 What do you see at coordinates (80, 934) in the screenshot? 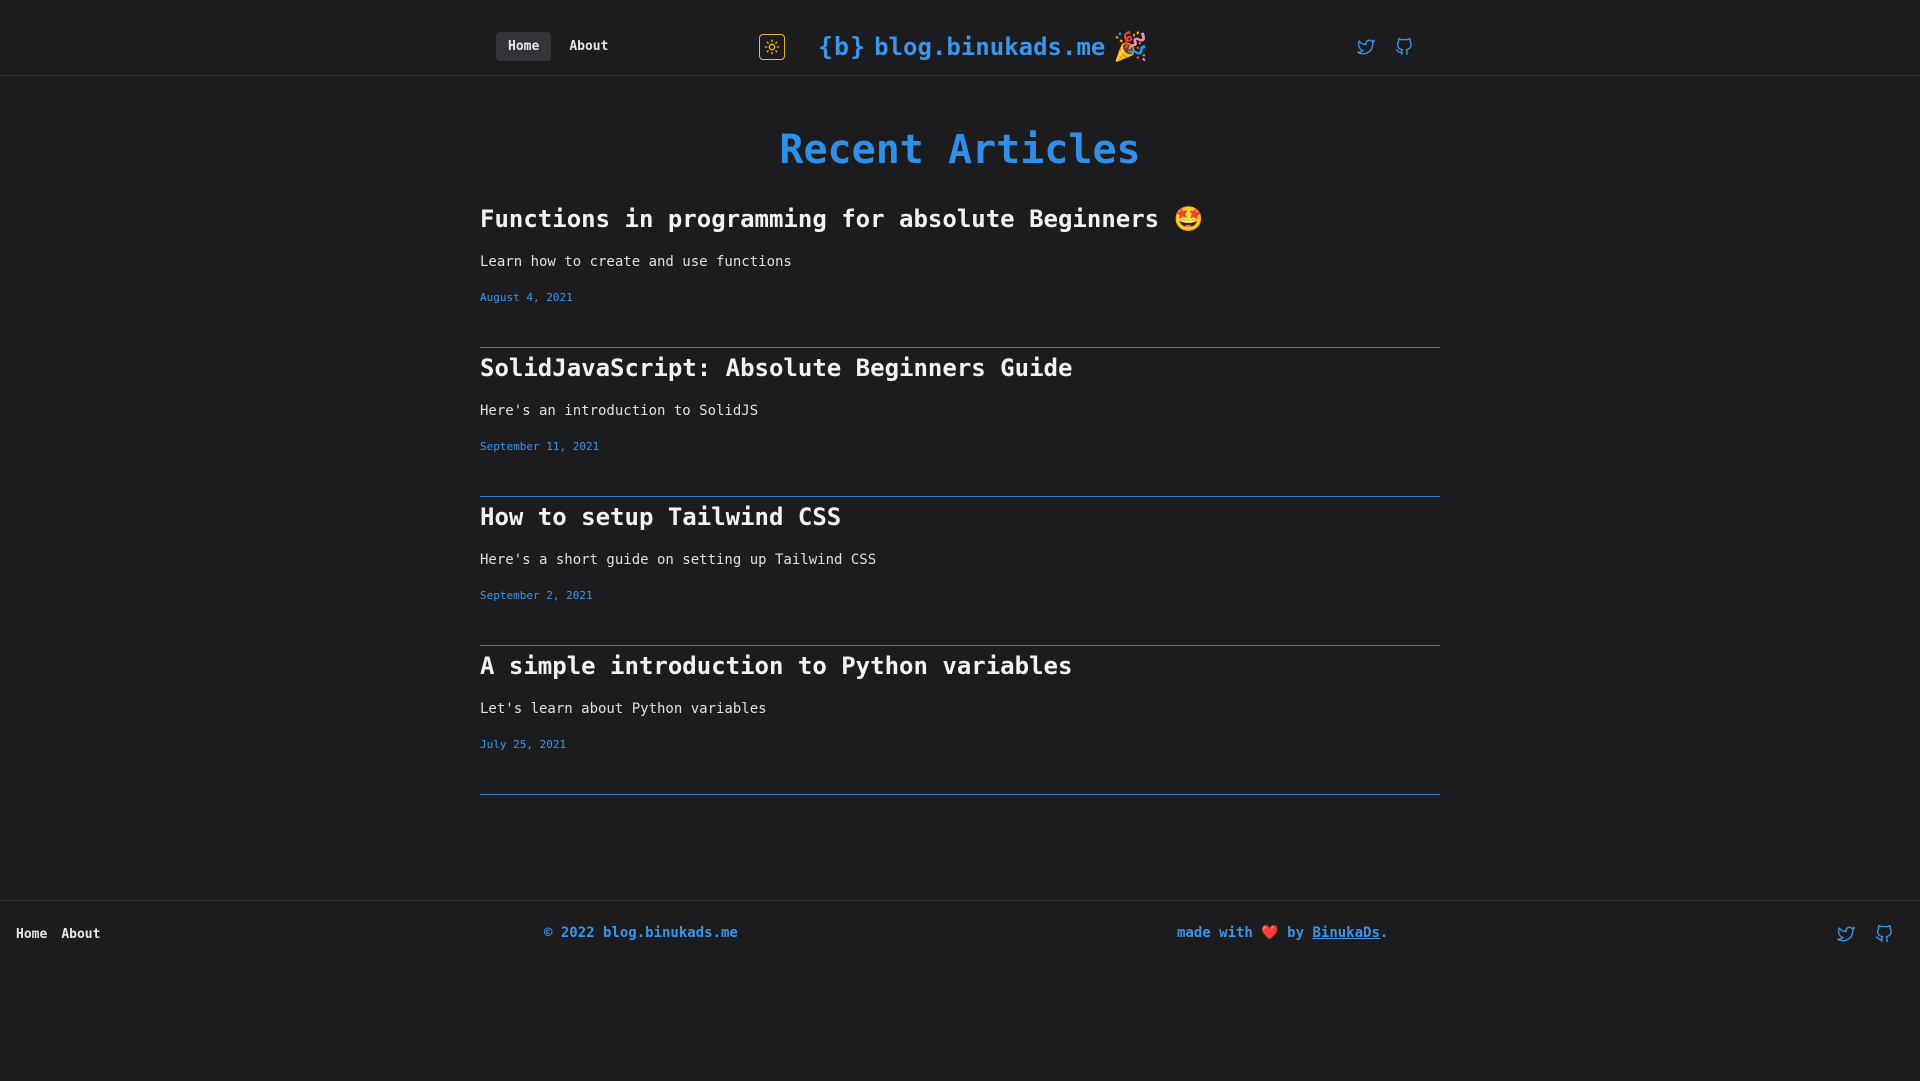
I see `footer-about-link: About` at bounding box center [80, 934].